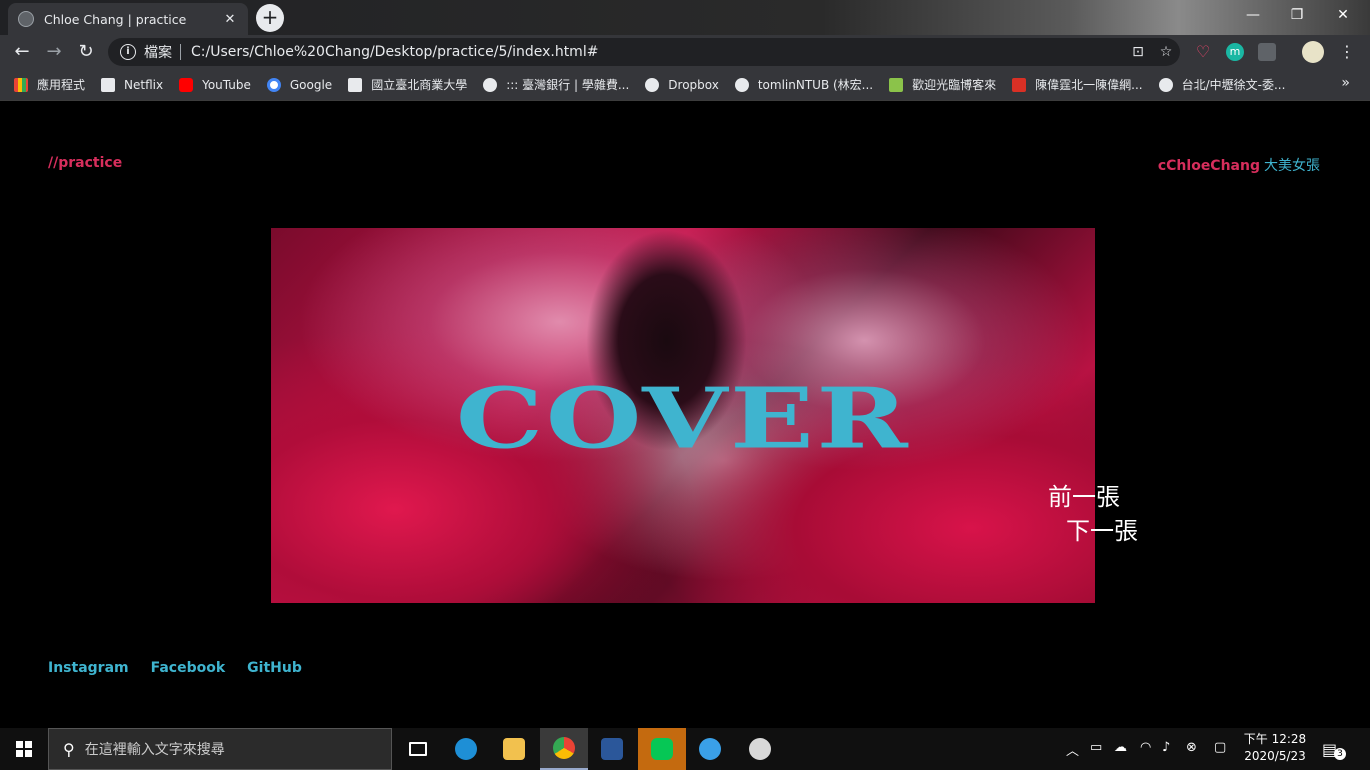 This screenshot has height=770, width=1370. I want to click on reload-button: ↻, so click(86, 52).